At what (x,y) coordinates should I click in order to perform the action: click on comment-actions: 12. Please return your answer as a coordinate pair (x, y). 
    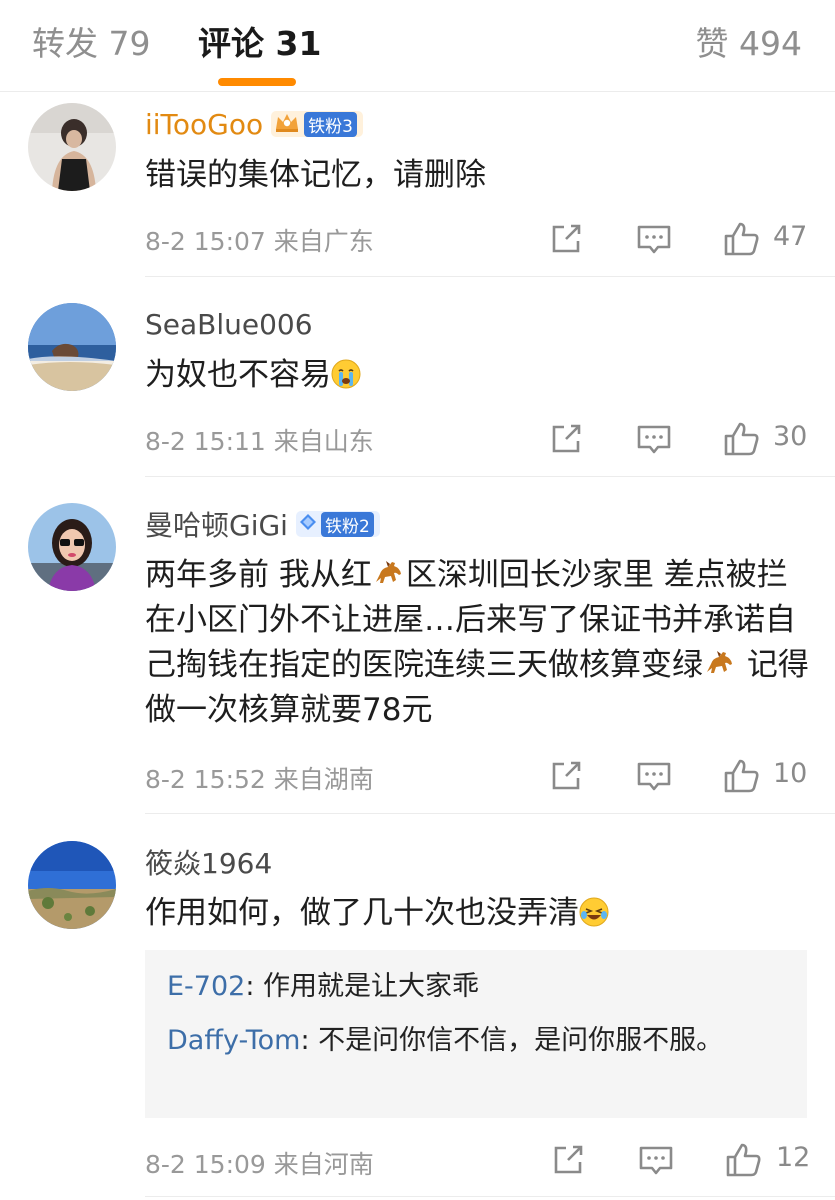
    Looking at the image, I should click on (417, 1160).